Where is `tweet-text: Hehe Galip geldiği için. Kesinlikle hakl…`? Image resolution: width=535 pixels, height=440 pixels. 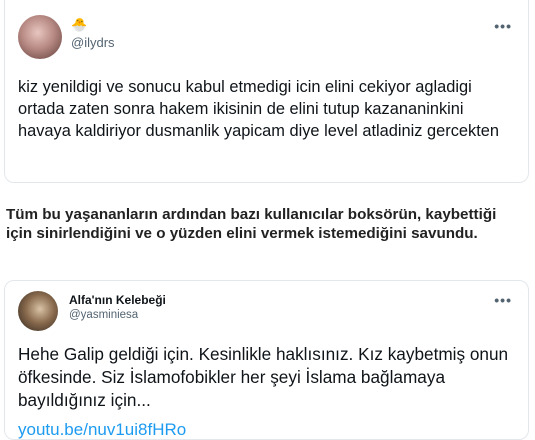
tweet-text: Hehe Galip geldiği için. Kesinlikle hakl… is located at coordinates (263, 377).